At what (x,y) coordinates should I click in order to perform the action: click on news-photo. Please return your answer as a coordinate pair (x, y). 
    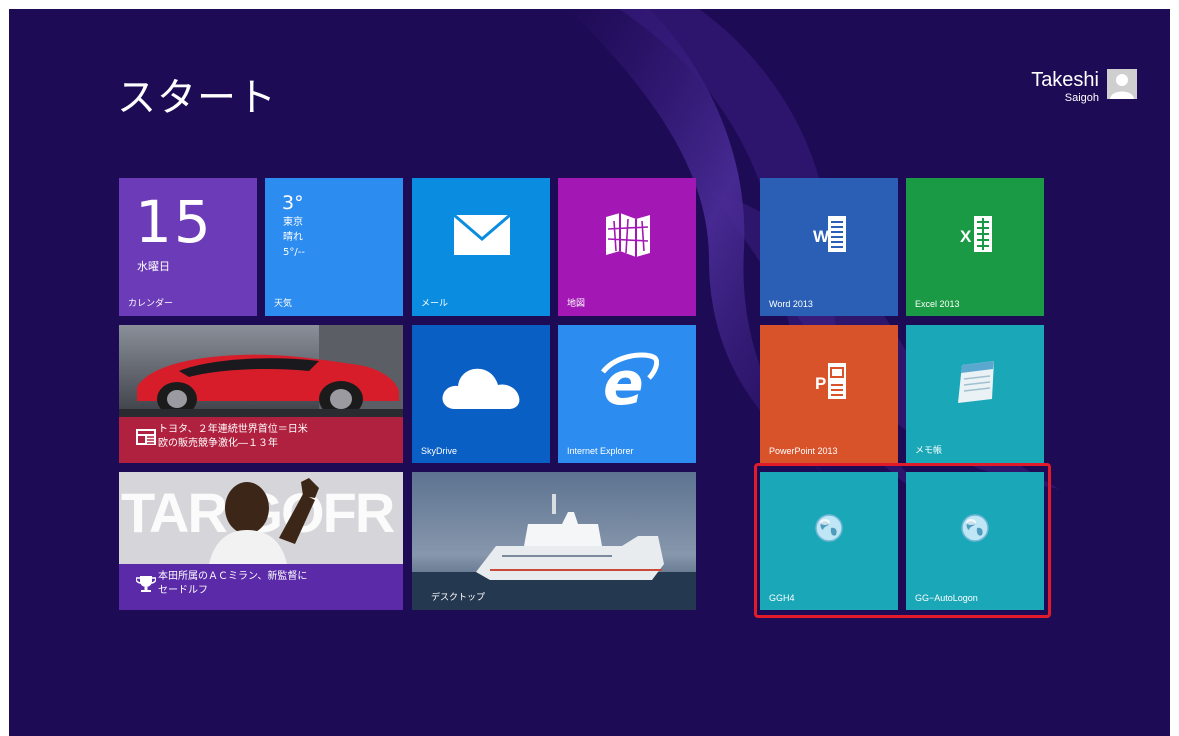
    Looking at the image, I should click on (261, 371).